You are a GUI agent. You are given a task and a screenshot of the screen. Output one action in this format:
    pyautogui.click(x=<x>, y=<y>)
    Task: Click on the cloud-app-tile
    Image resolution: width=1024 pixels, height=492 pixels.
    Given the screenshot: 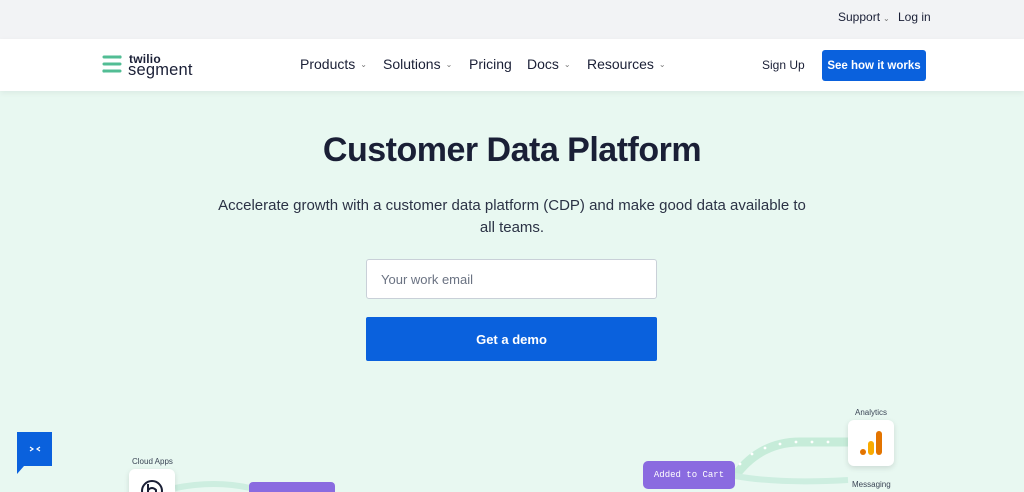 What is the action you would take?
    pyautogui.click(x=152, y=480)
    